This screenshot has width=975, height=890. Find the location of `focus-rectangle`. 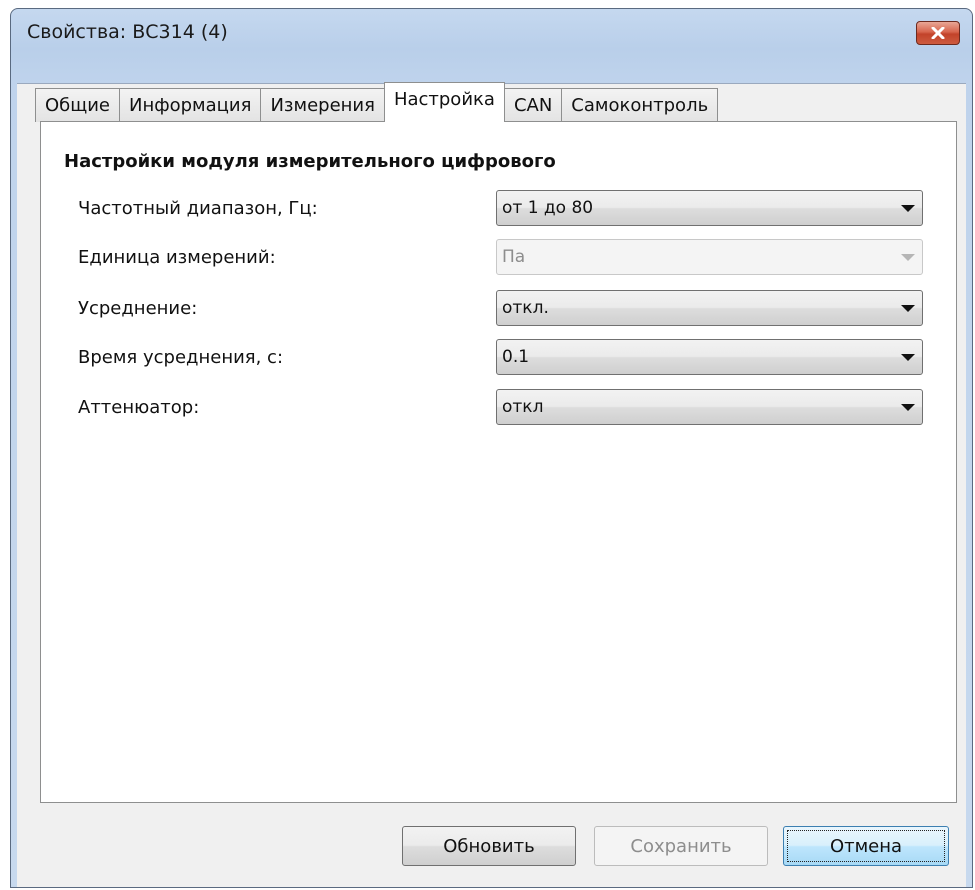

focus-rectangle is located at coordinates (866, 846).